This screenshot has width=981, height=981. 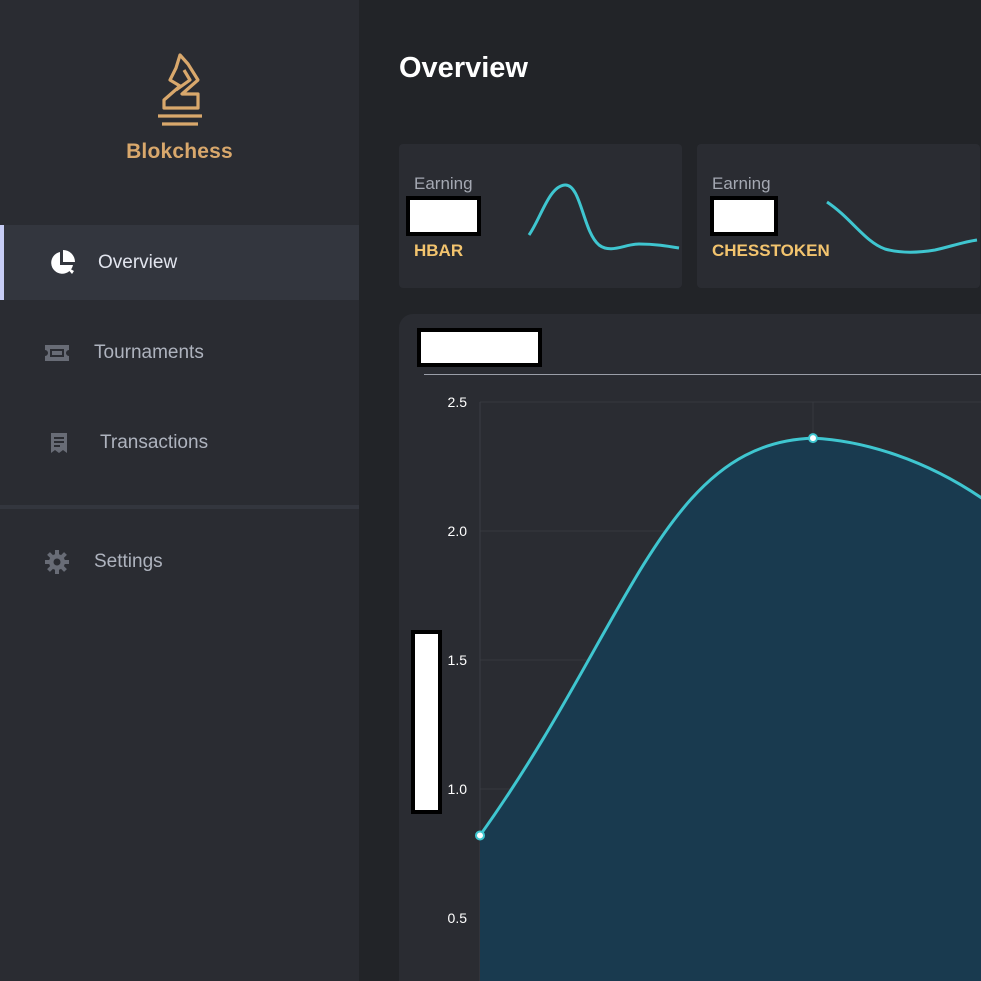 What do you see at coordinates (771, 250) in the screenshot?
I see `card-symbol: CHESSTOKEN` at bounding box center [771, 250].